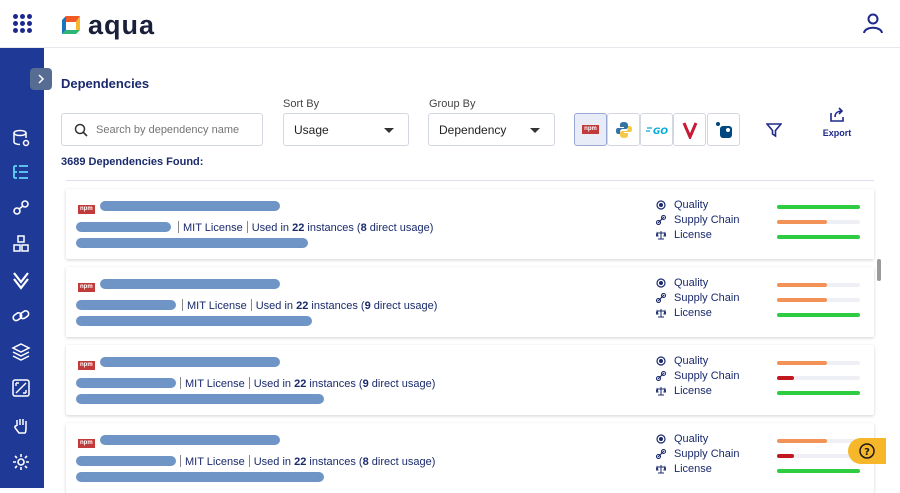 The image size is (900, 493). I want to click on expand-sidebar-button, so click(41, 79).